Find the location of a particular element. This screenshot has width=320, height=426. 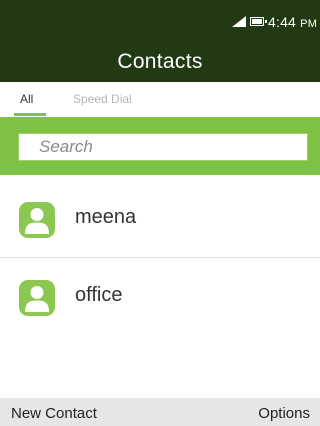

search-input is located at coordinates (163, 147).